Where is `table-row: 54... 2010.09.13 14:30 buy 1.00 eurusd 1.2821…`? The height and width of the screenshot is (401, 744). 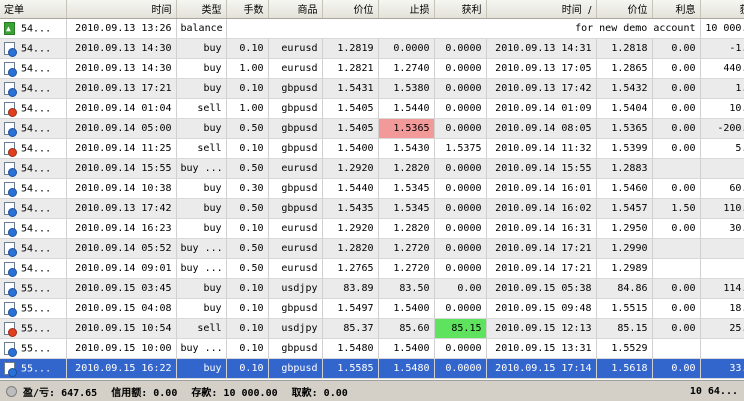 table-row: 54... 2010.09.13 14:30 buy 1.00 eurusd 1.2821… is located at coordinates (372, 68).